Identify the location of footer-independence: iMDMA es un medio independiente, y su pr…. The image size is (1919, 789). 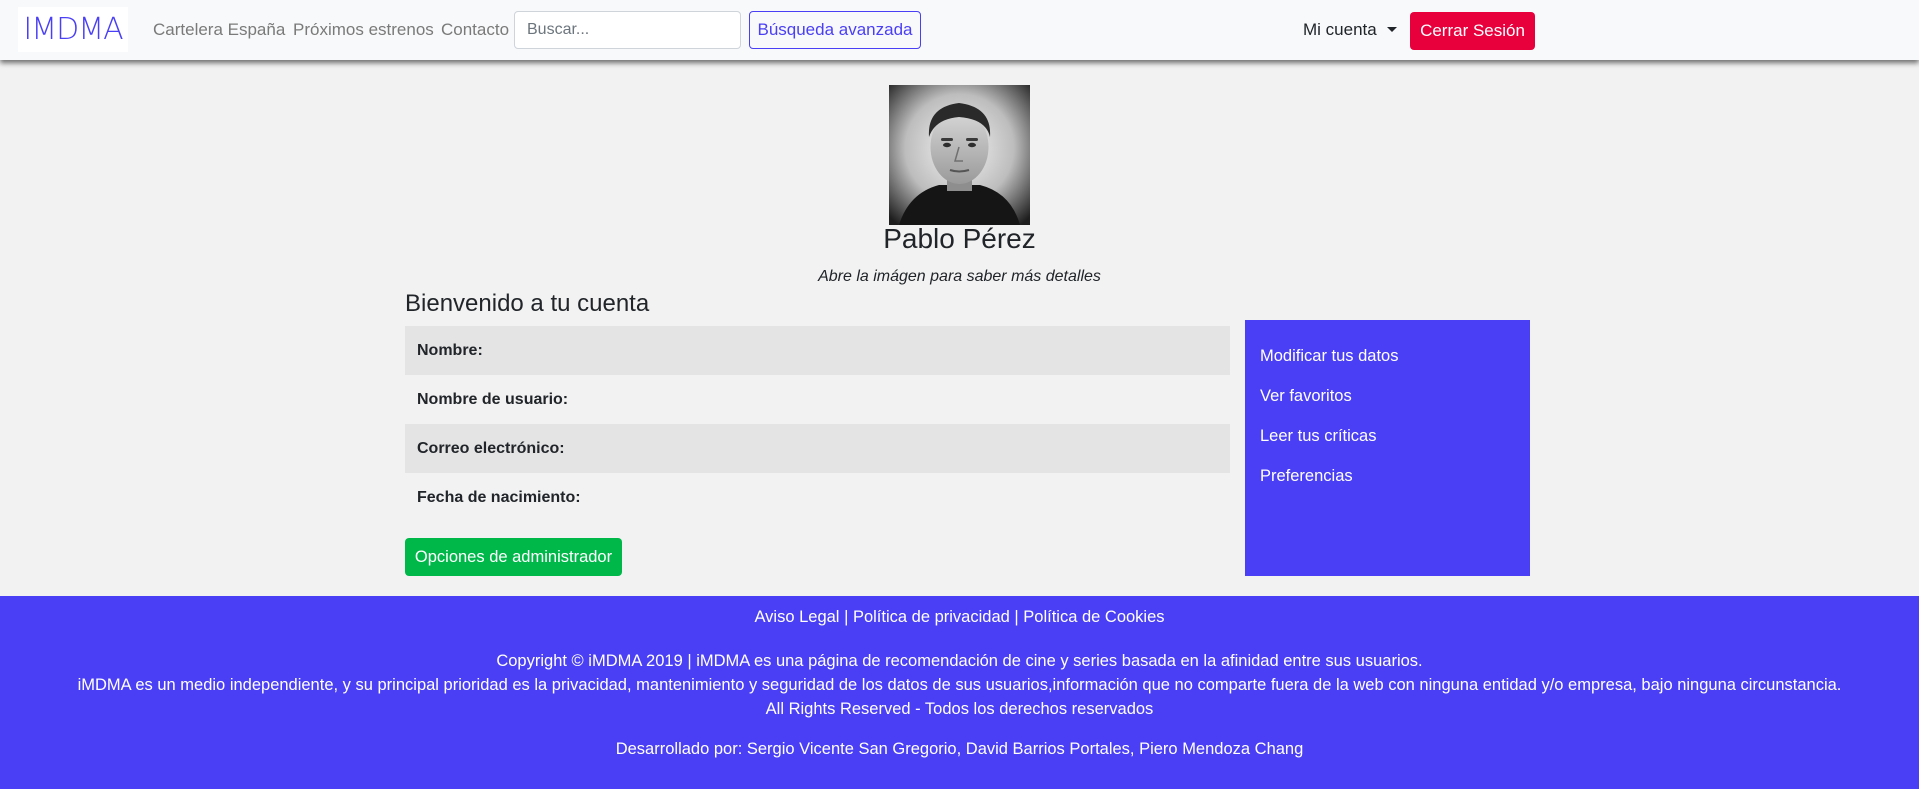
(959, 685).